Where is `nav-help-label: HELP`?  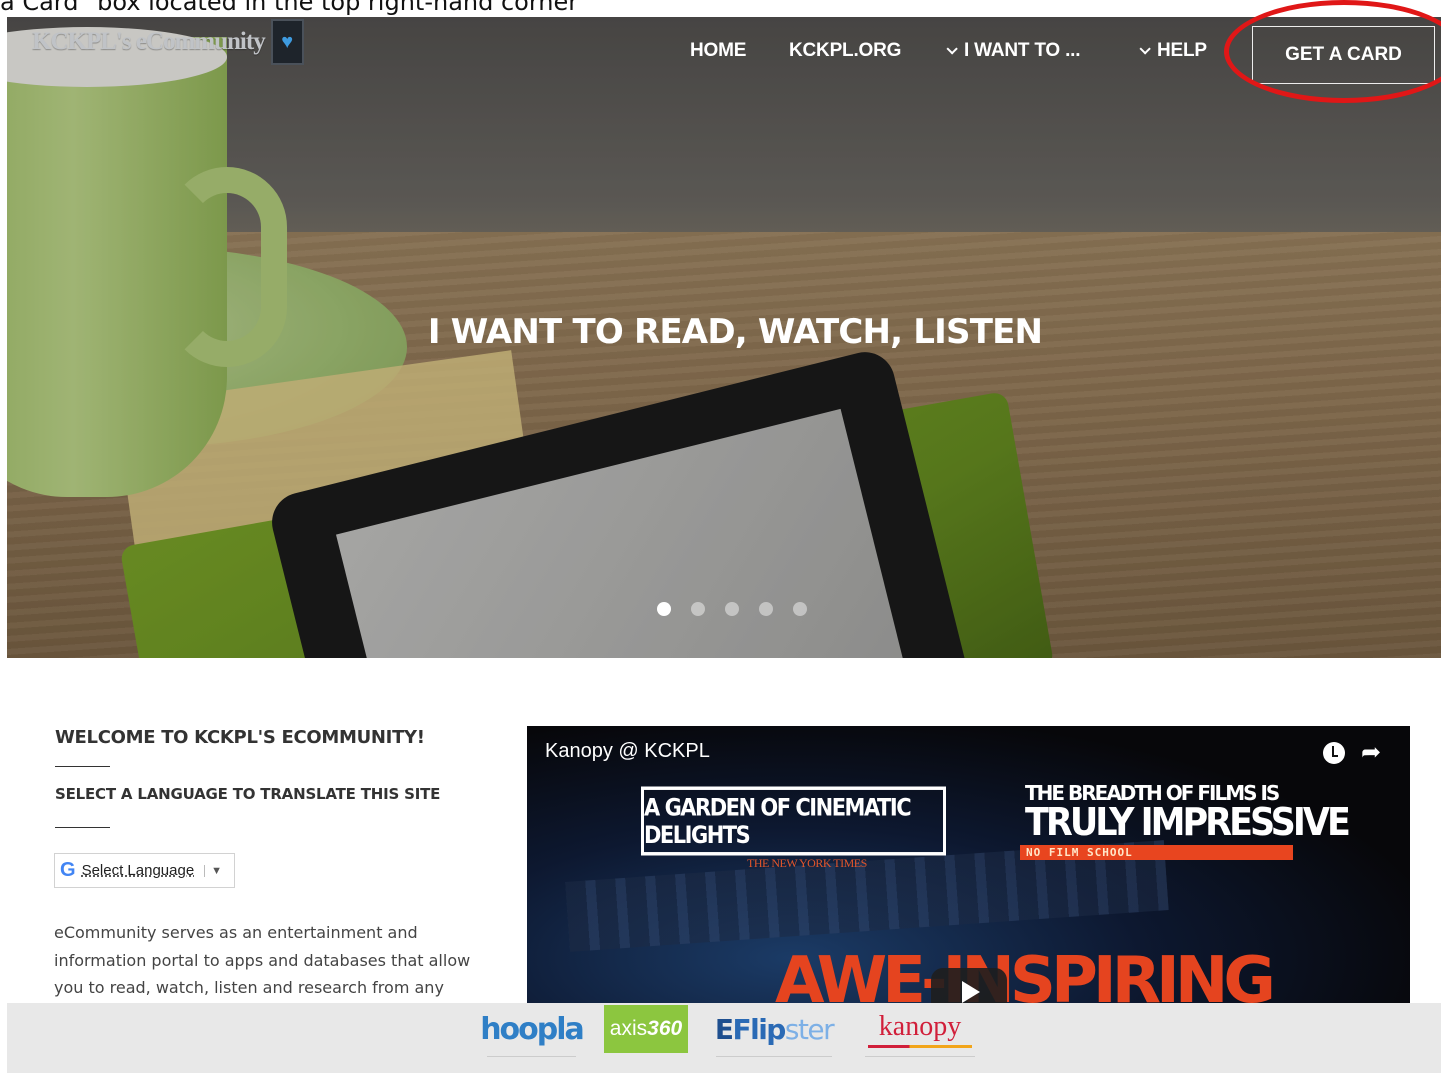 nav-help-label: HELP is located at coordinates (1182, 50).